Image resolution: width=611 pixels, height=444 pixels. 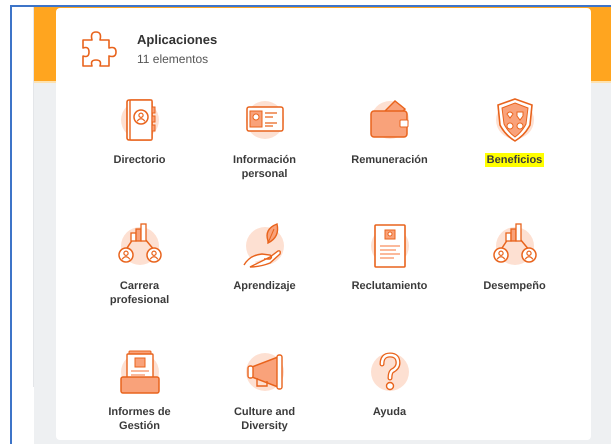 What do you see at coordinates (390, 286) in the screenshot?
I see `app-label: Reclutamiento` at bounding box center [390, 286].